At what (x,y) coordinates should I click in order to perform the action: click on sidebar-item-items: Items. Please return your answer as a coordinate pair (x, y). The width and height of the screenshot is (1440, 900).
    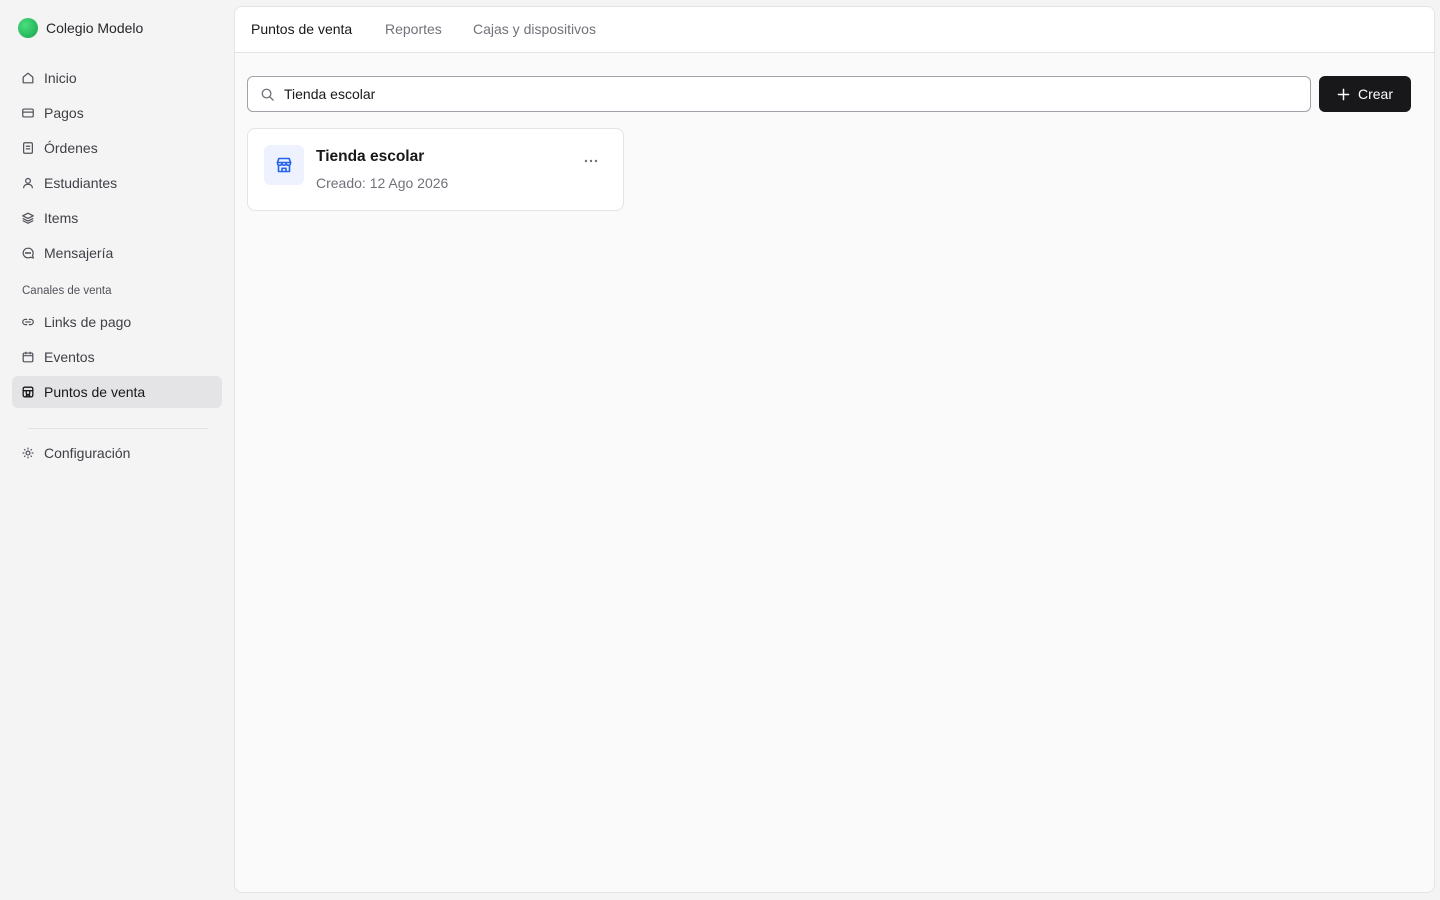
    Looking at the image, I should click on (117, 218).